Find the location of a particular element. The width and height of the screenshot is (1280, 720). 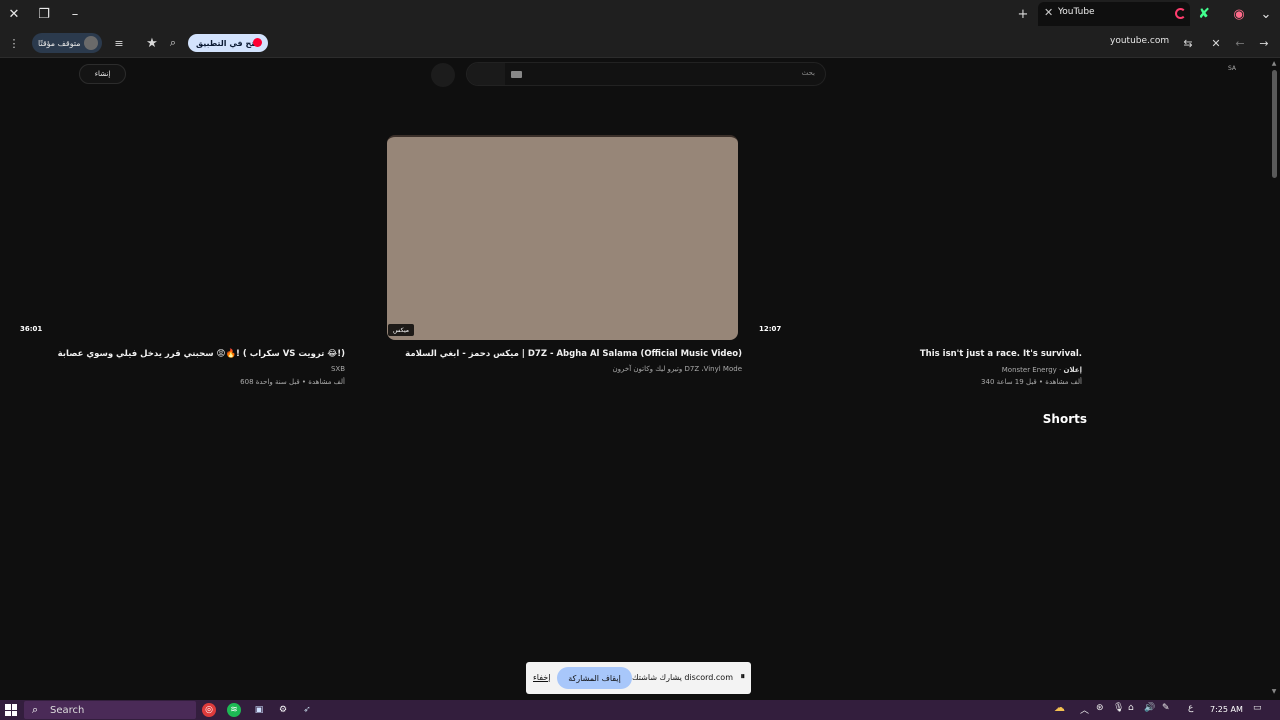

record-icon: ◉ is located at coordinates (1239, 14).